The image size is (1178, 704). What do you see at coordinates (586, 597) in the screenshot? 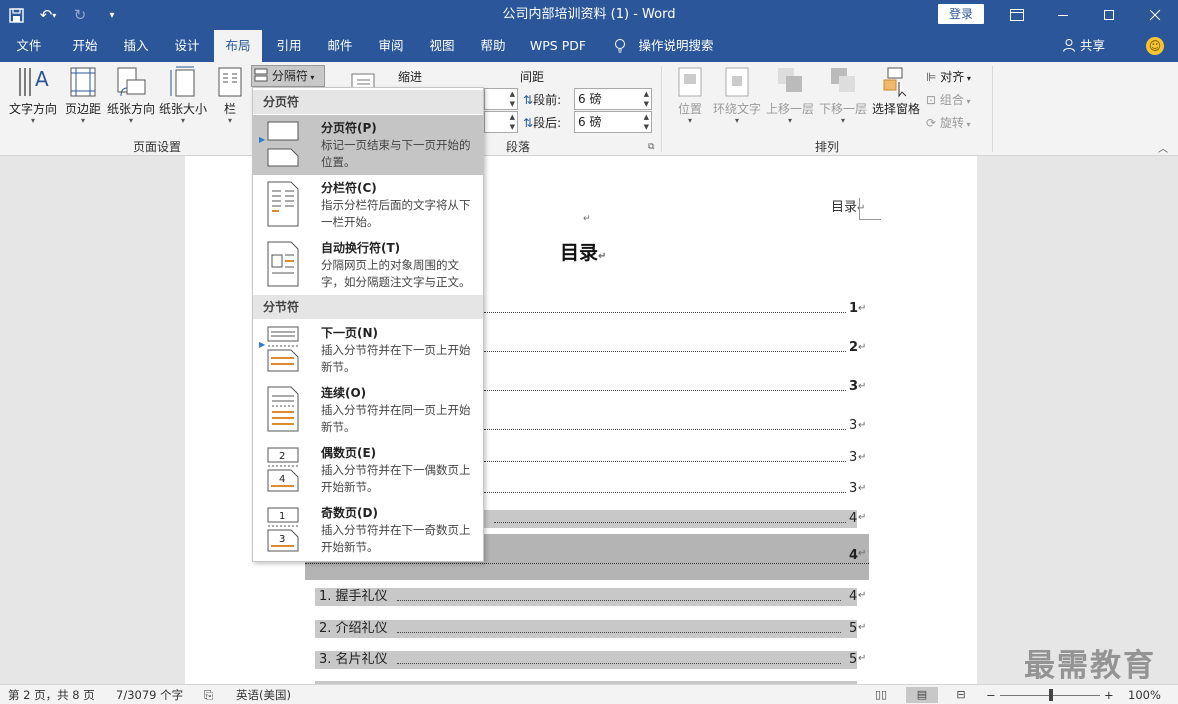
I see `toc-row: 1. 握手礼仪 4` at bounding box center [586, 597].